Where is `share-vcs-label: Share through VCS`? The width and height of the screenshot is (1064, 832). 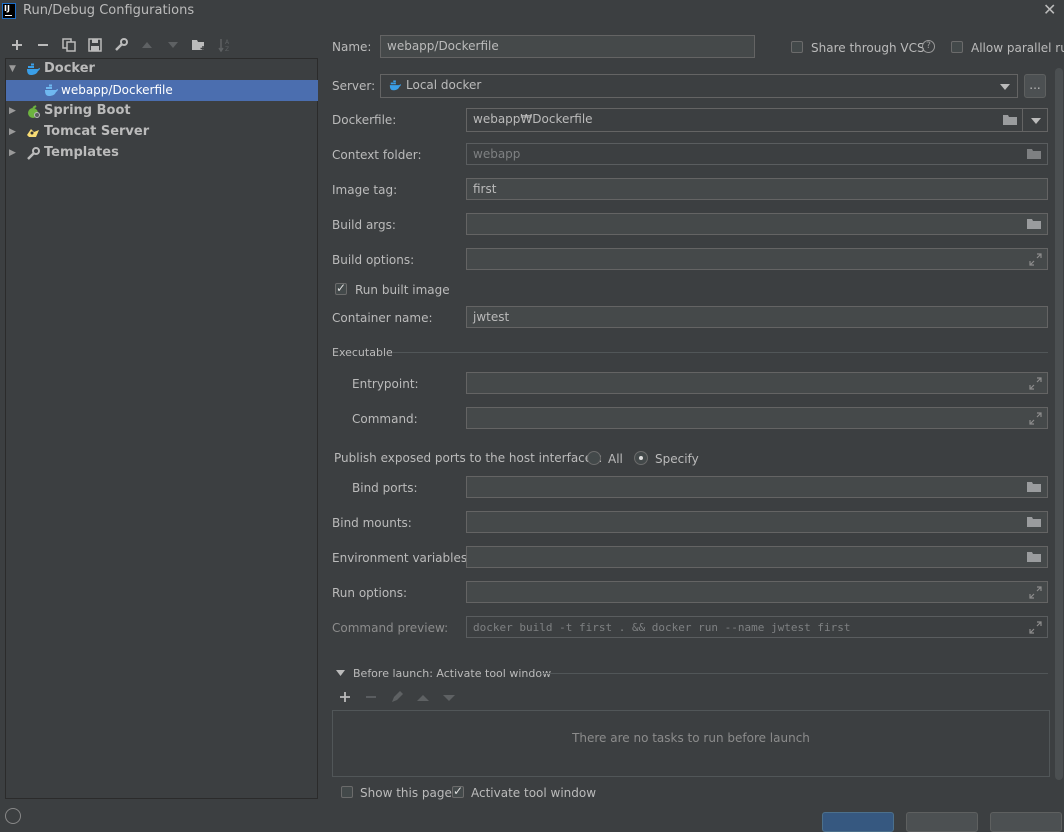
share-vcs-label: Share through VCS is located at coordinates (868, 48).